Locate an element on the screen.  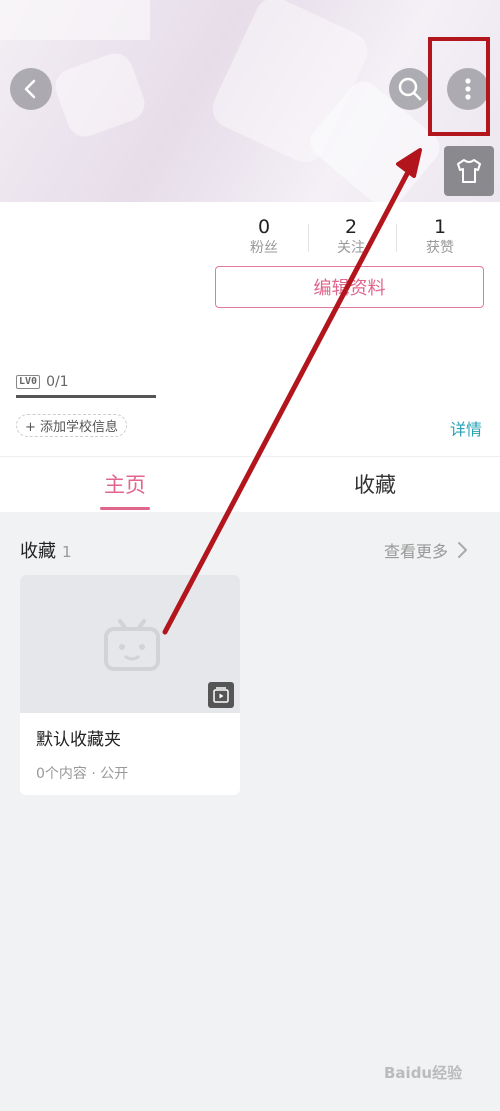
stat-fans: 0 粉丝 is located at coordinates (264, 237).